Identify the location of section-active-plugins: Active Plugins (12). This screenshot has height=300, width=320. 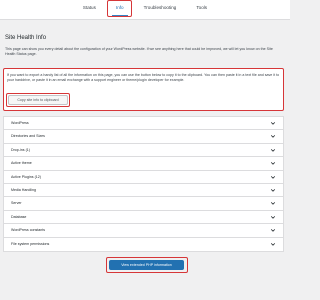
(143, 177).